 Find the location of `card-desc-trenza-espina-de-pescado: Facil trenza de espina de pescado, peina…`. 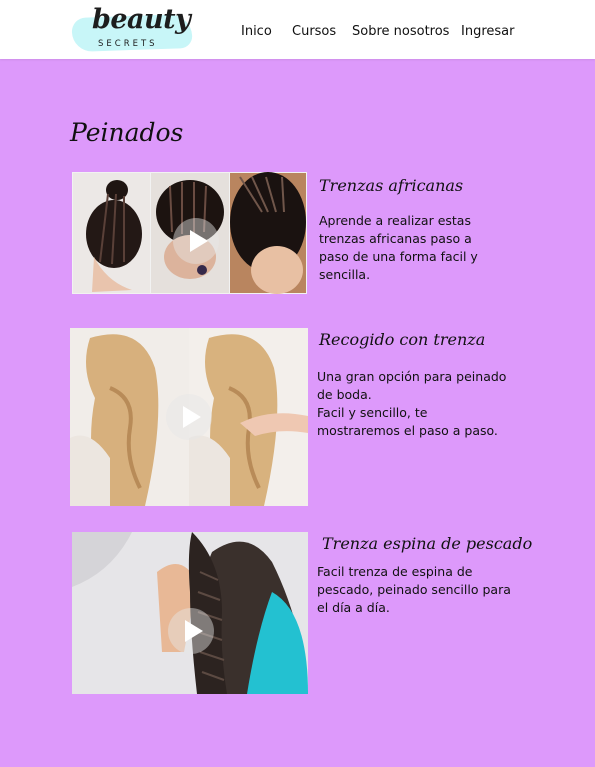

card-desc-trenza-espina-de-pescado: Facil trenza de espina de pescado, peina… is located at coordinates (417, 590).